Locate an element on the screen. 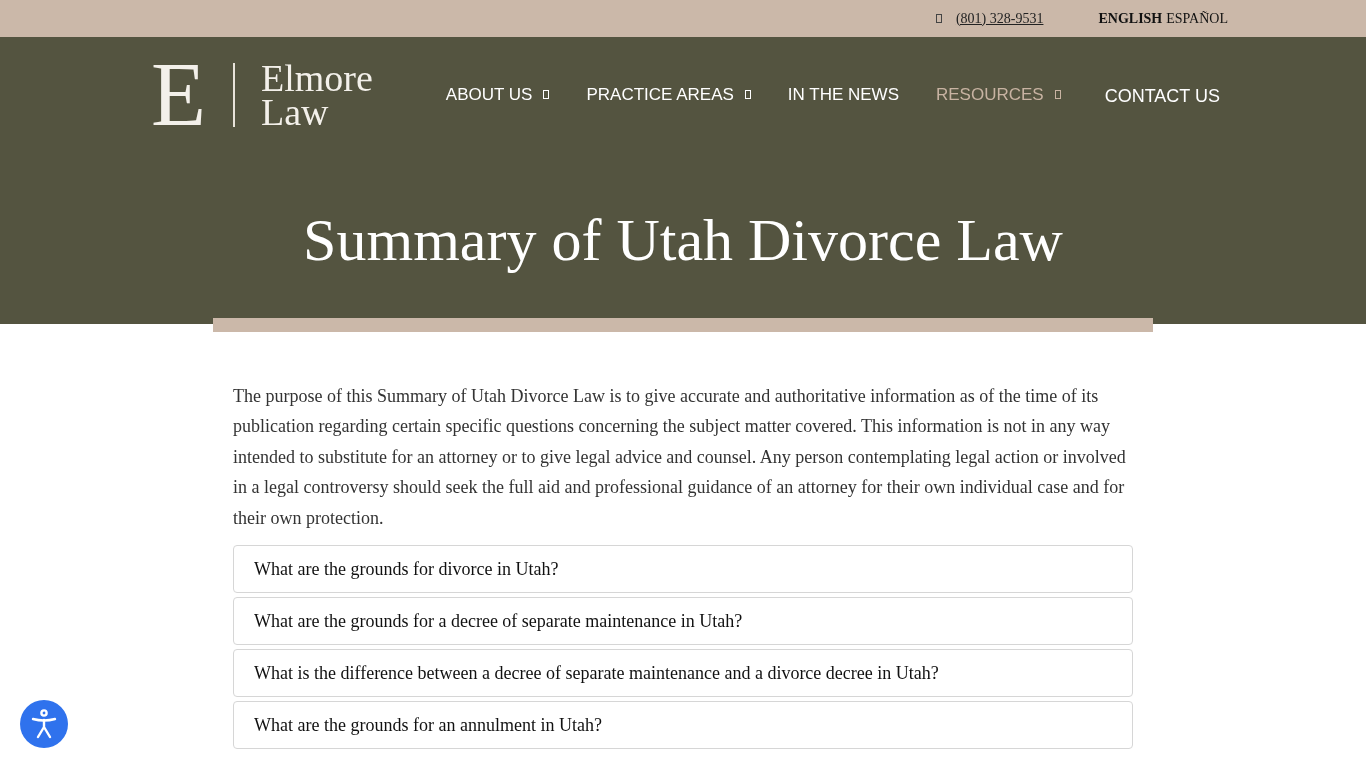  page-title: Summary of Utah Divorce Law is located at coordinates (683, 240).